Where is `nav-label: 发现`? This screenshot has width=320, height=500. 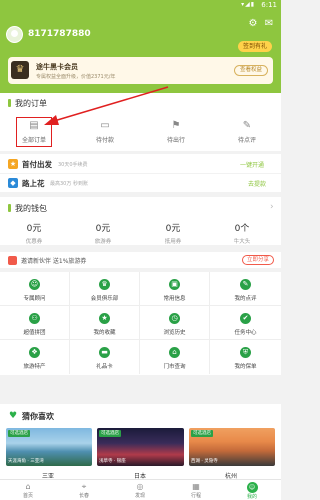
nav-label: 发现 is located at coordinates (139, 496).